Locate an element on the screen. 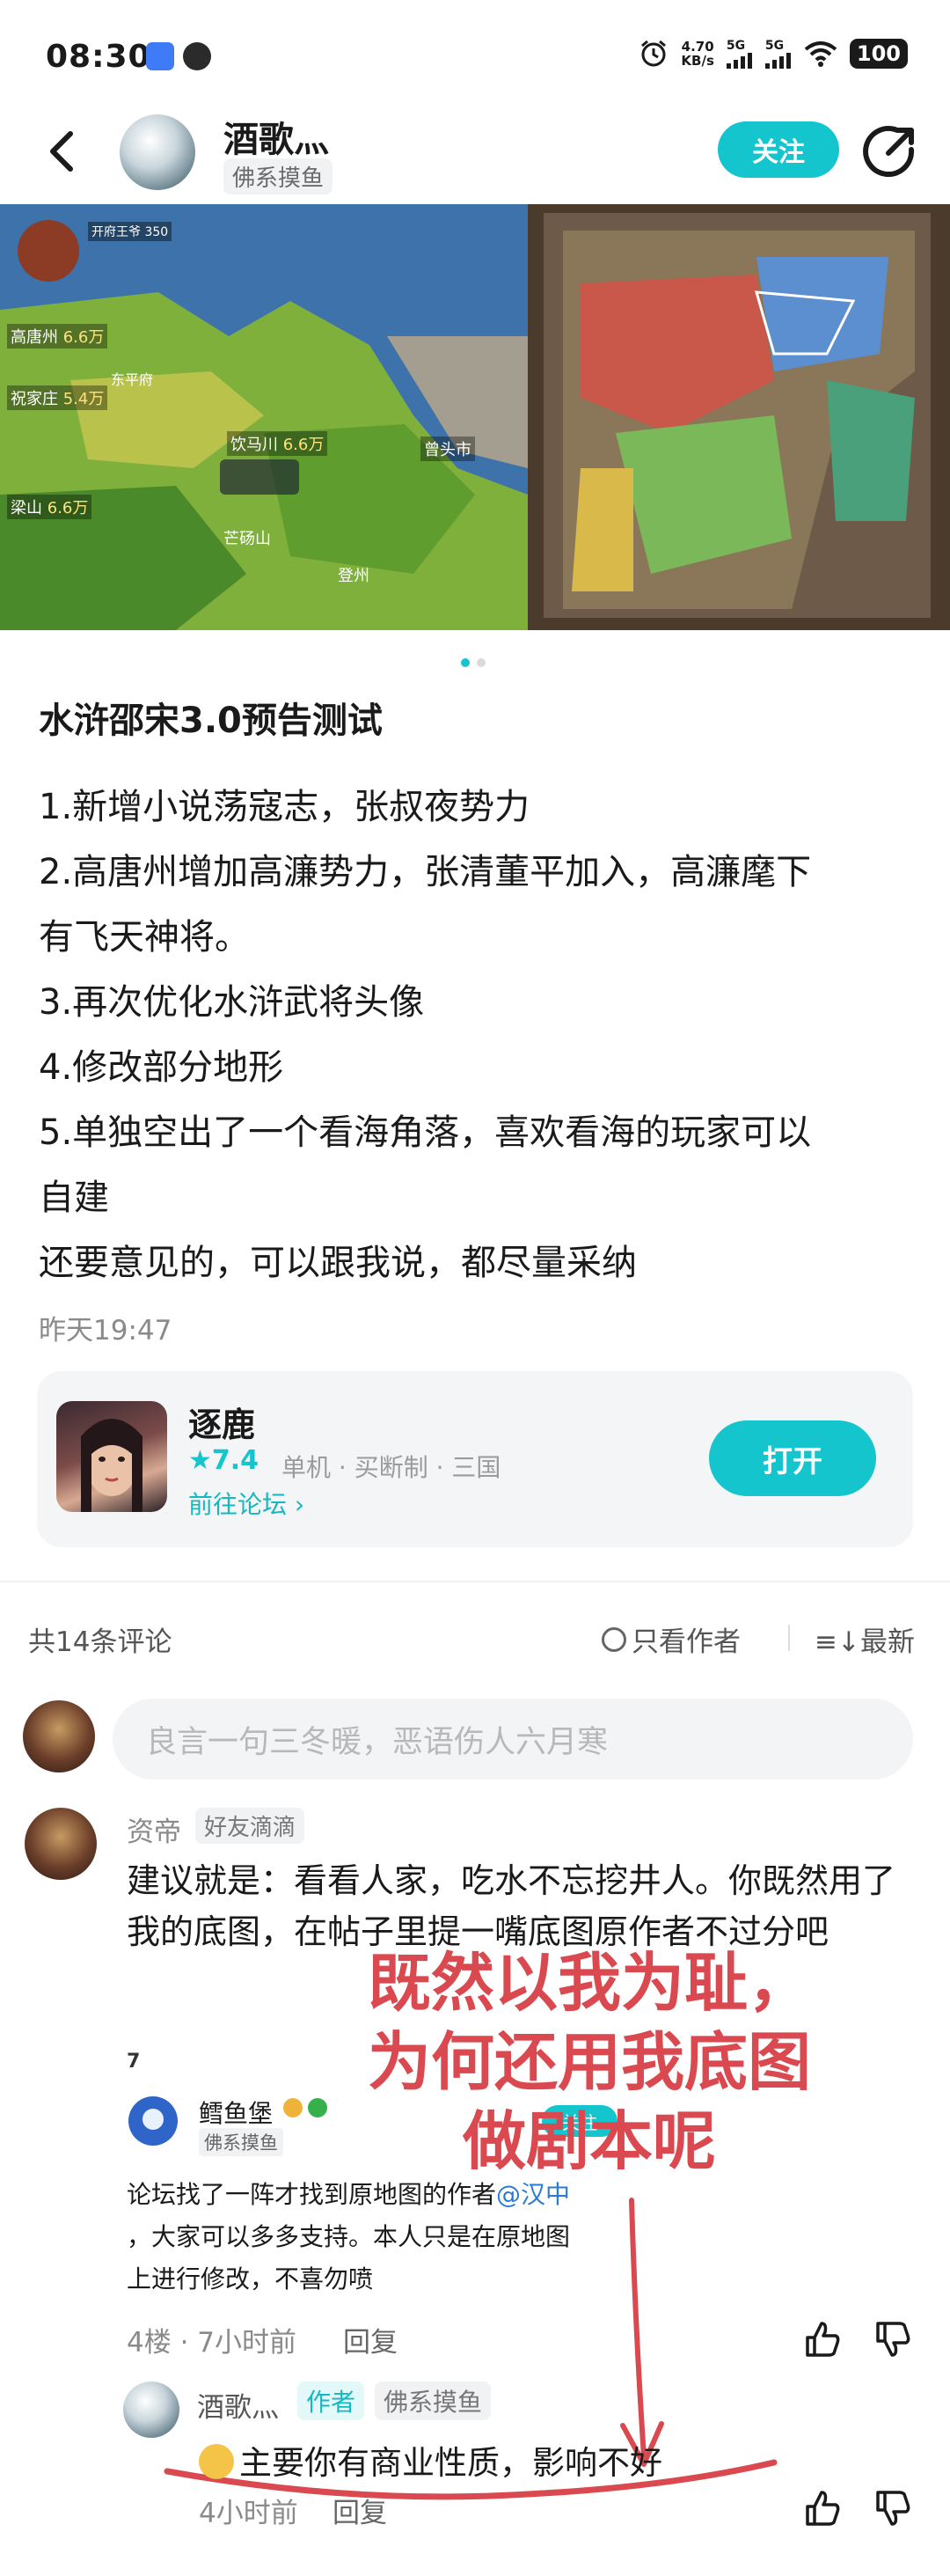 The width and height of the screenshot is (950, 2576). reply-author-tag: 佛系摸鱼 is located at coordinates (433, 2401).